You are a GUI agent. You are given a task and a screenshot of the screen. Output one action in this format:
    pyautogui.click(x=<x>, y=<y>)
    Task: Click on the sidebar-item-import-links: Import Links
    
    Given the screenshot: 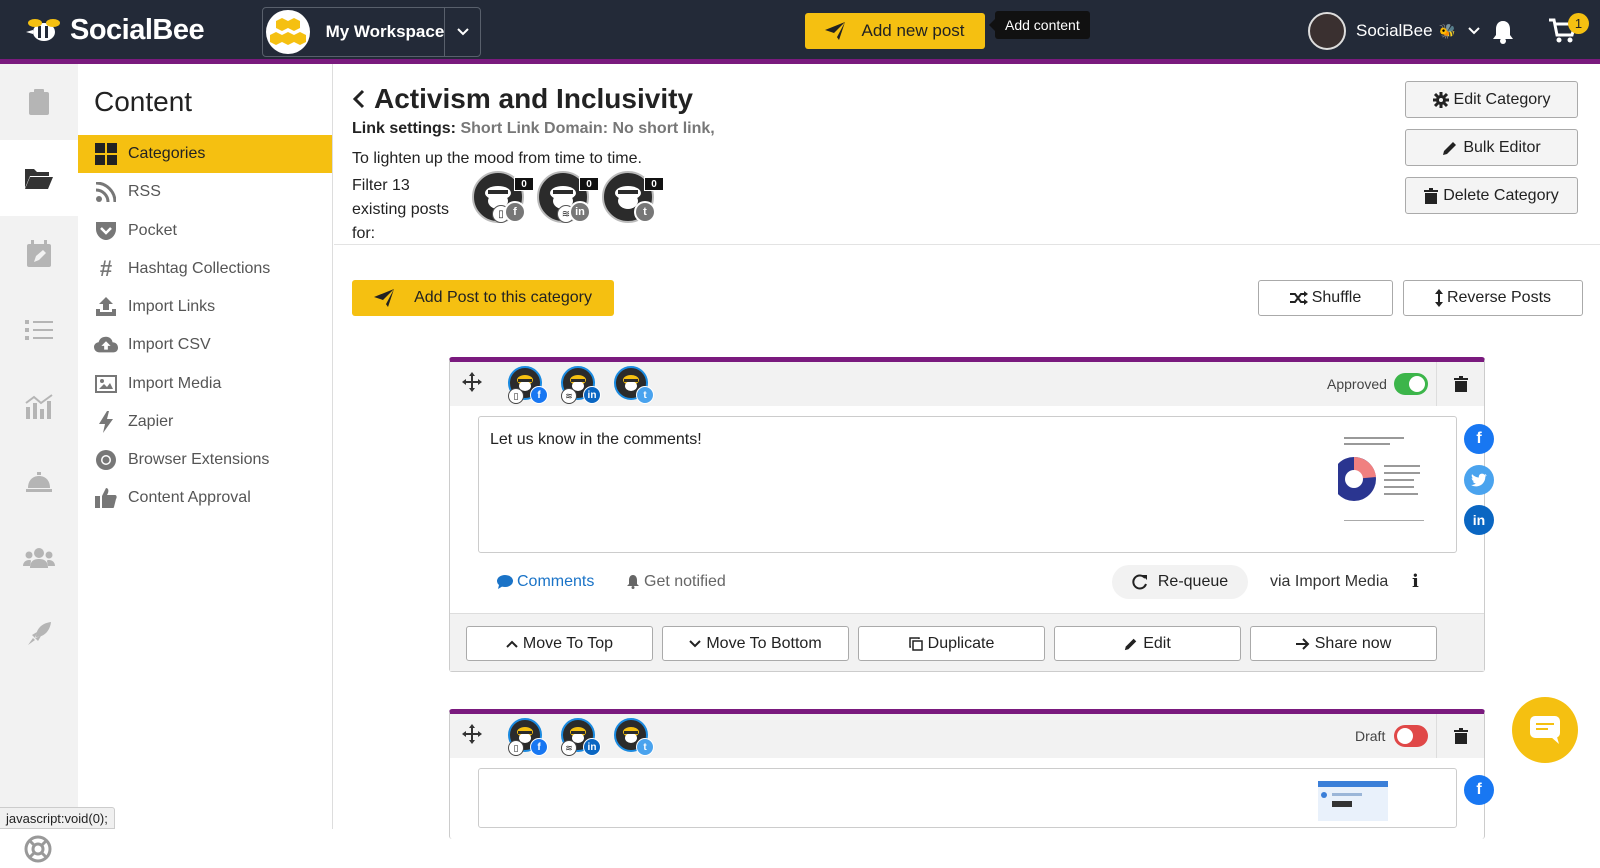 What is the action you would take?
    pyautogui.click(x=205, y=307)
    